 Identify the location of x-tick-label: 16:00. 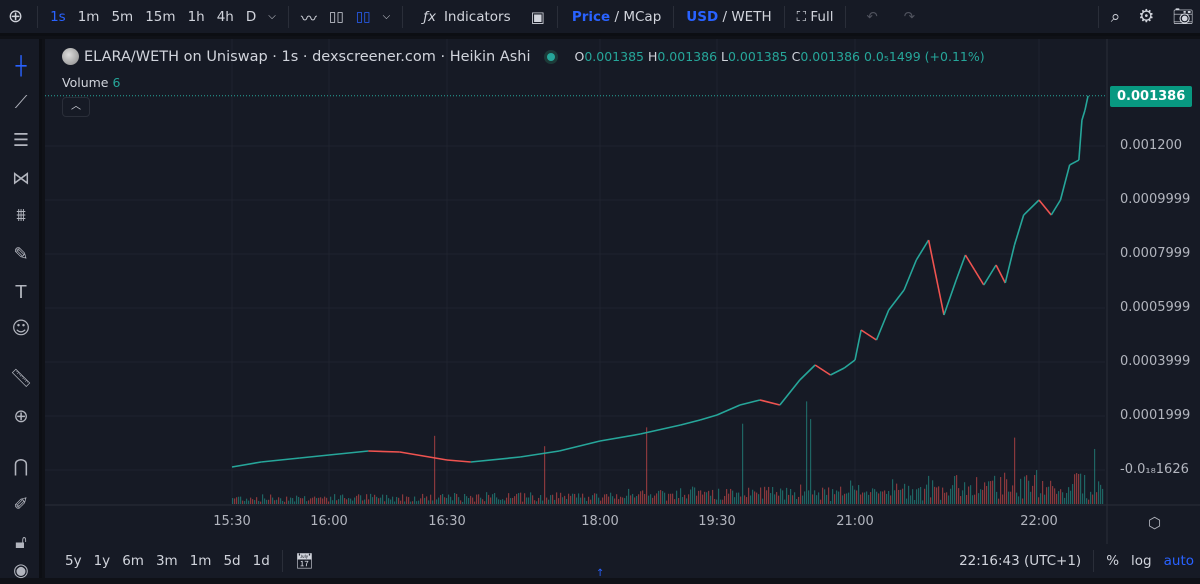
(329, 521).